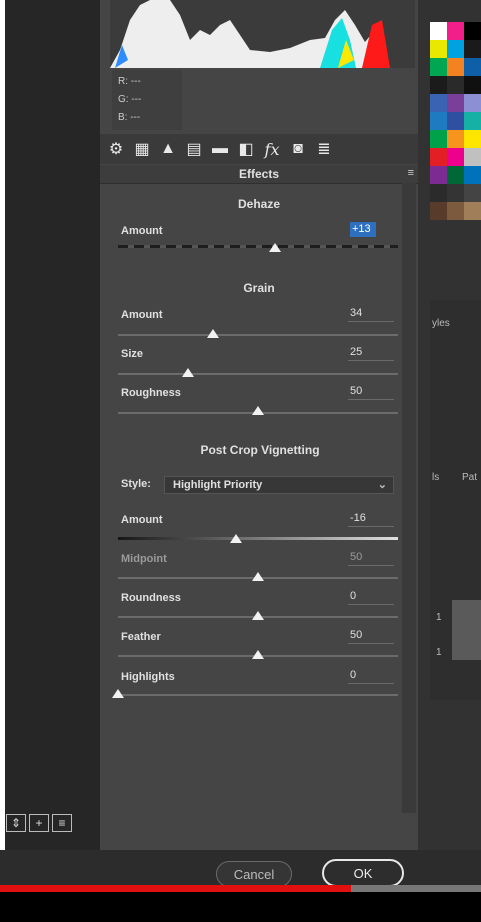 Image resolution: width=481 pixels, height=922 pixels. What do you see at coordinates (435, 477) in the screenshot?
I see `layers-tab: ls` at bounding box center [435, 477].